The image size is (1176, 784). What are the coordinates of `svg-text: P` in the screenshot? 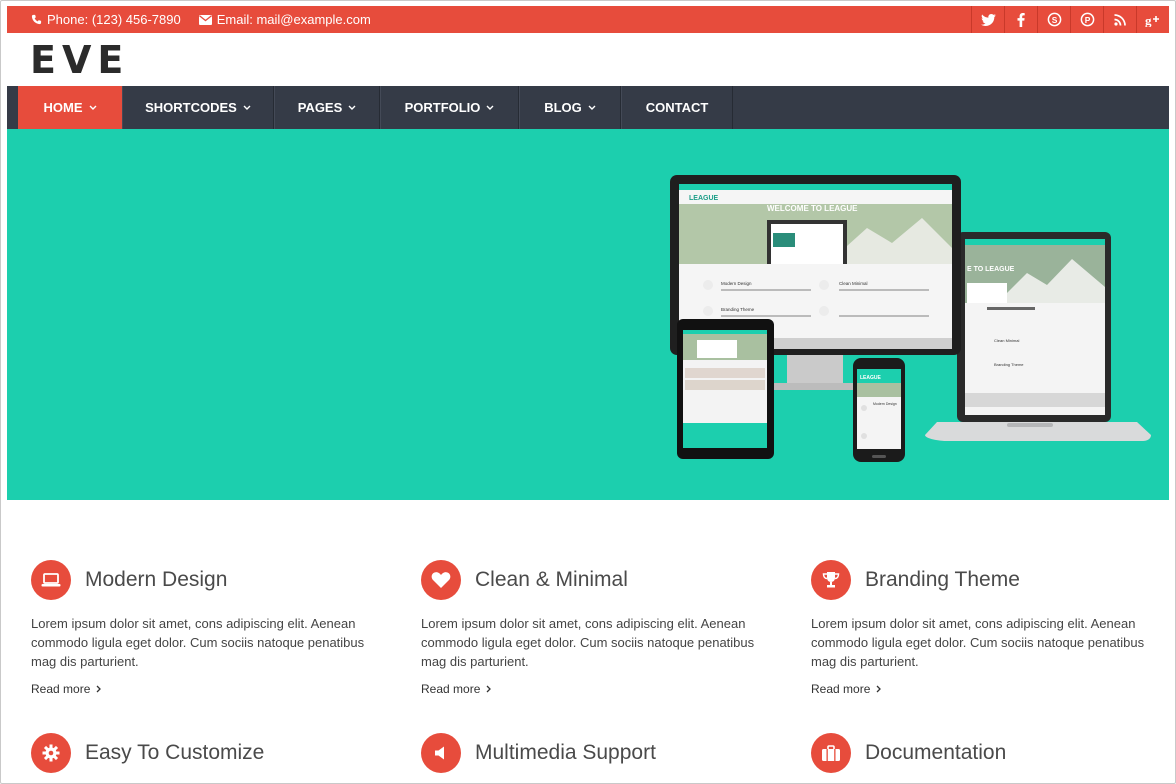 It's located at (1087, 20).